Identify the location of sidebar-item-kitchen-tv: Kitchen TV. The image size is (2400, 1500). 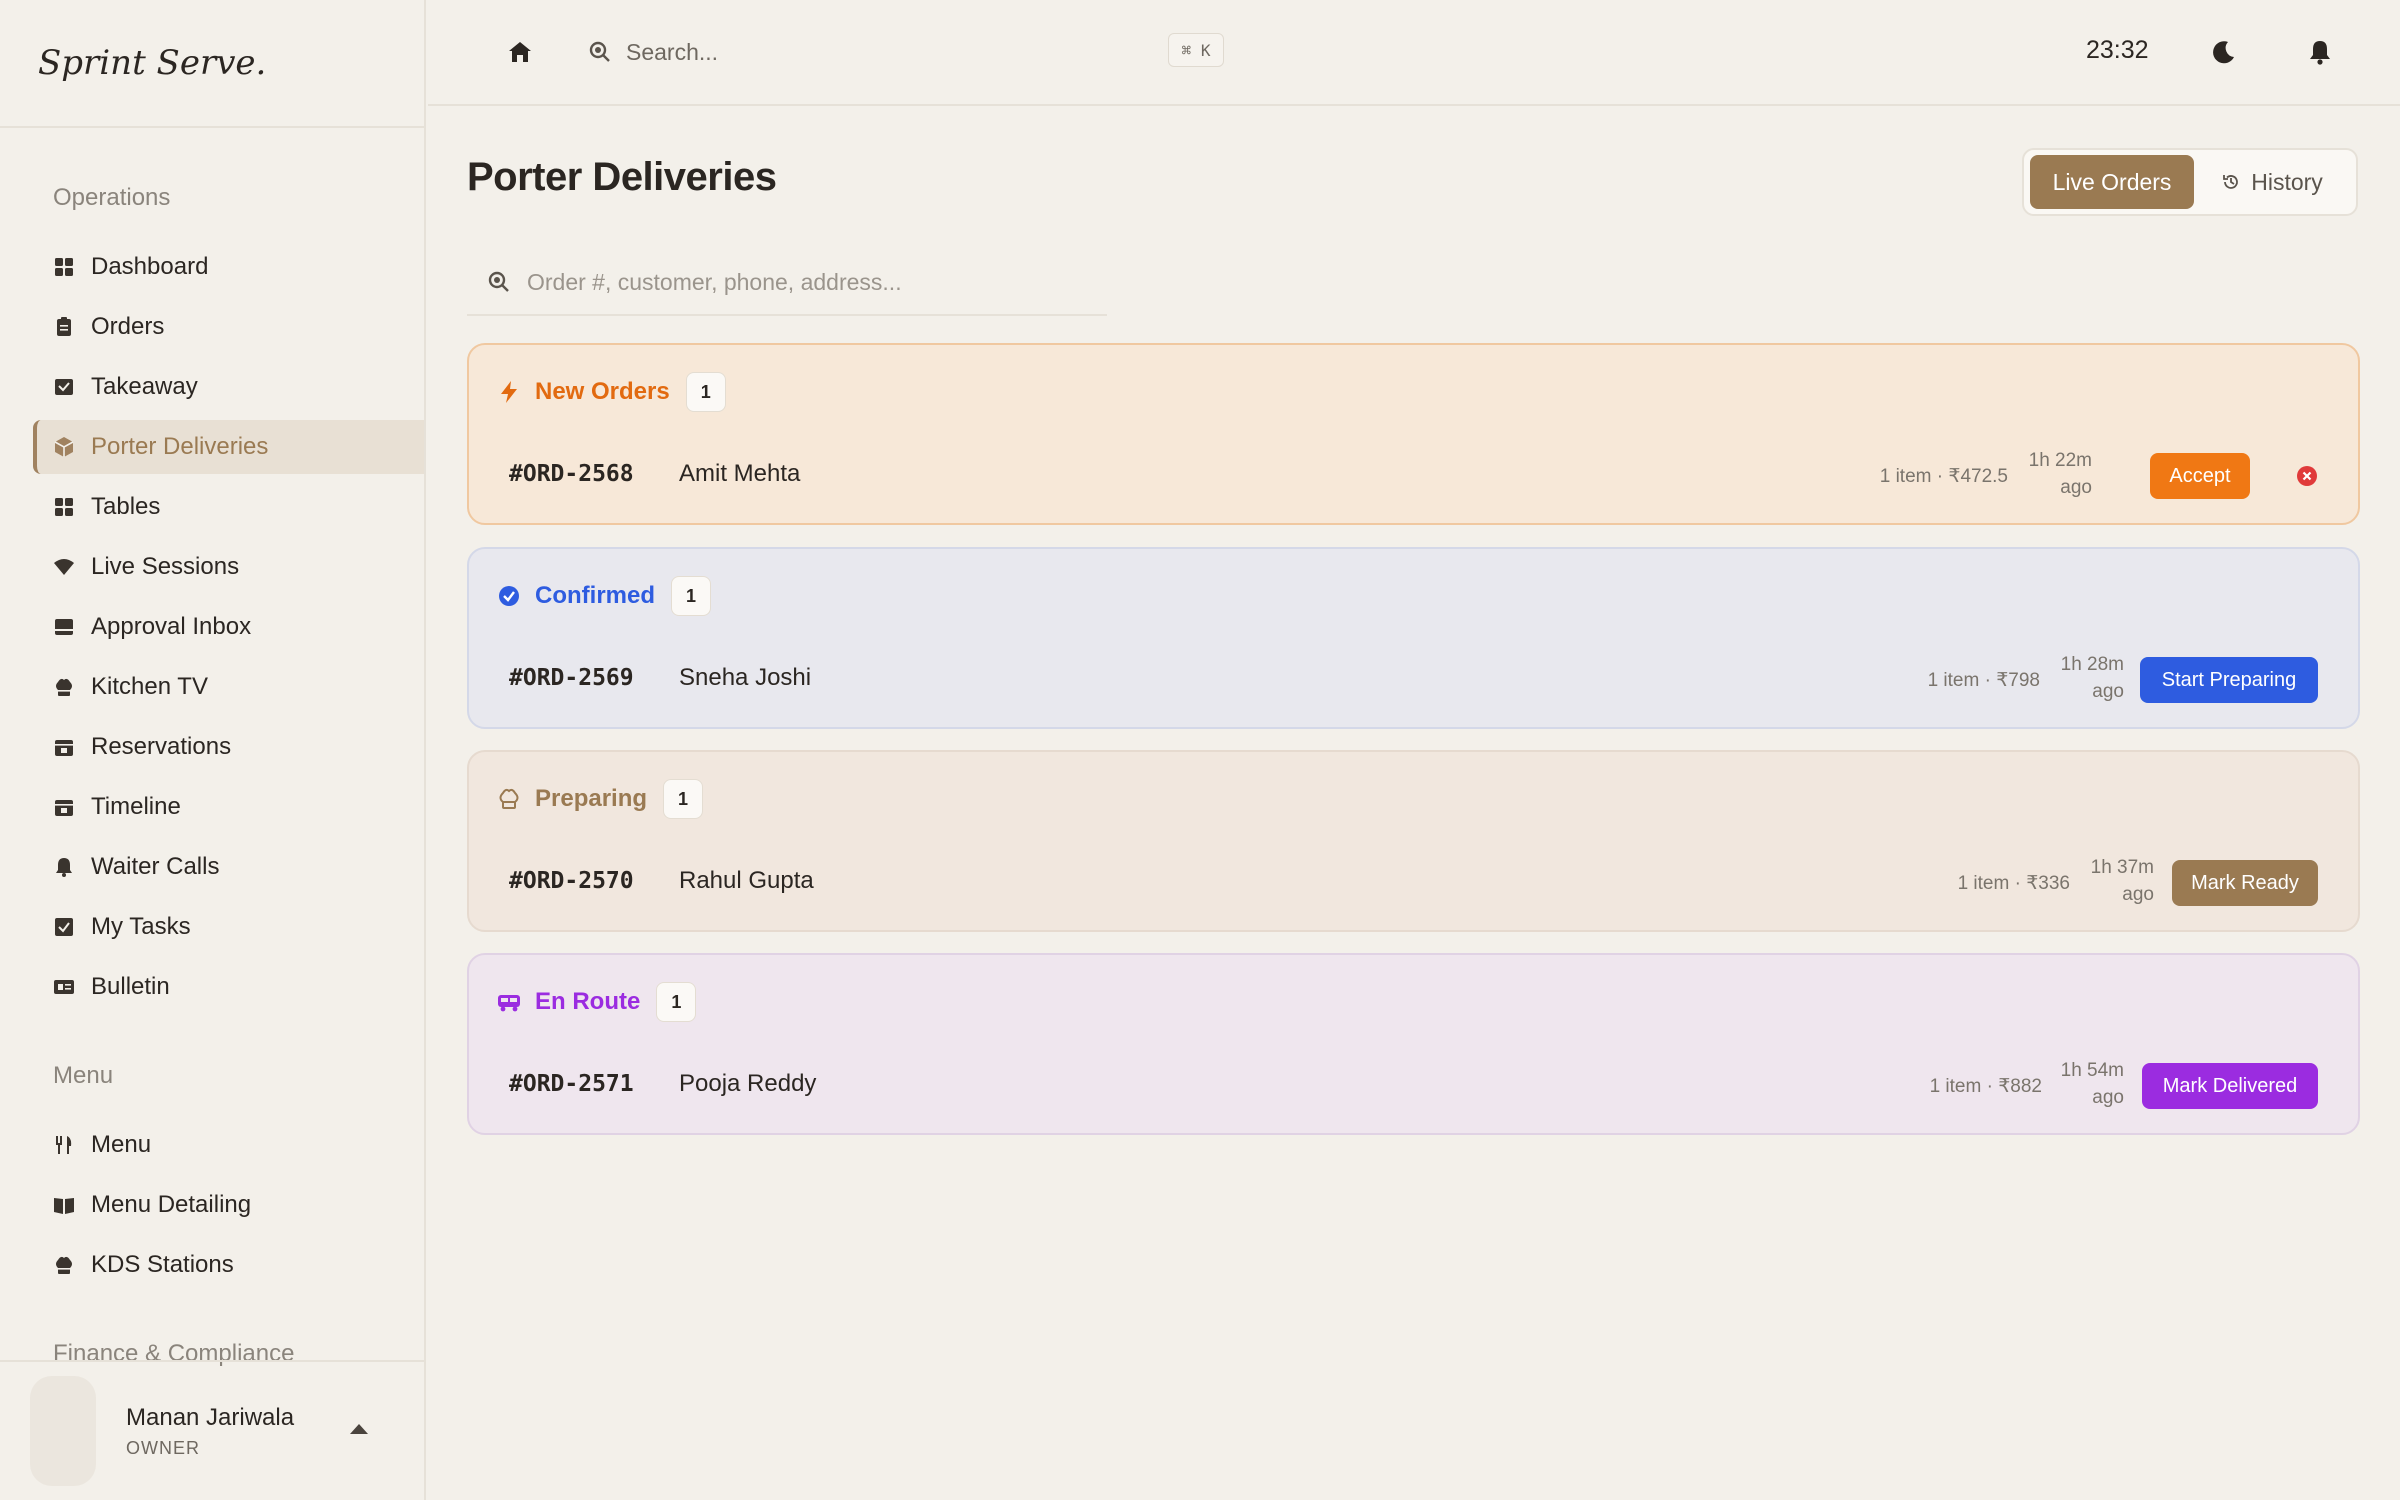
(228, 687).